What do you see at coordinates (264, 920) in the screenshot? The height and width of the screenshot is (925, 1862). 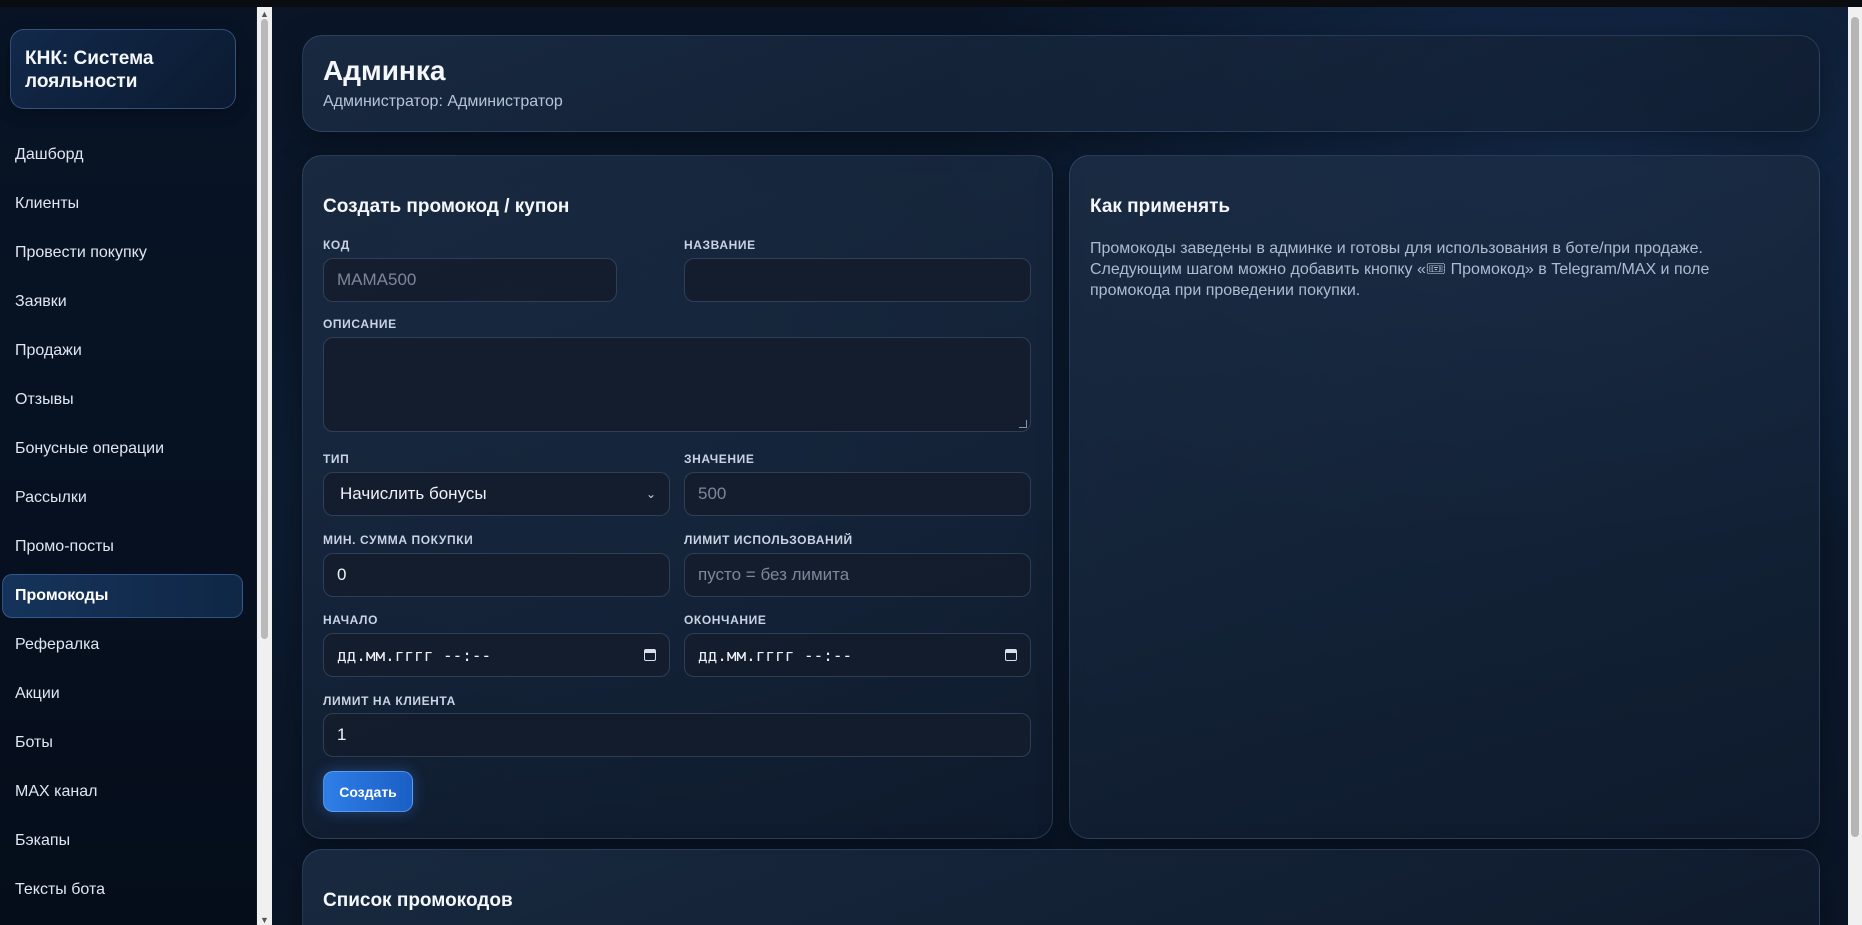 I see `scroll-down-icon: ▼` at bounding box center [264, 920].